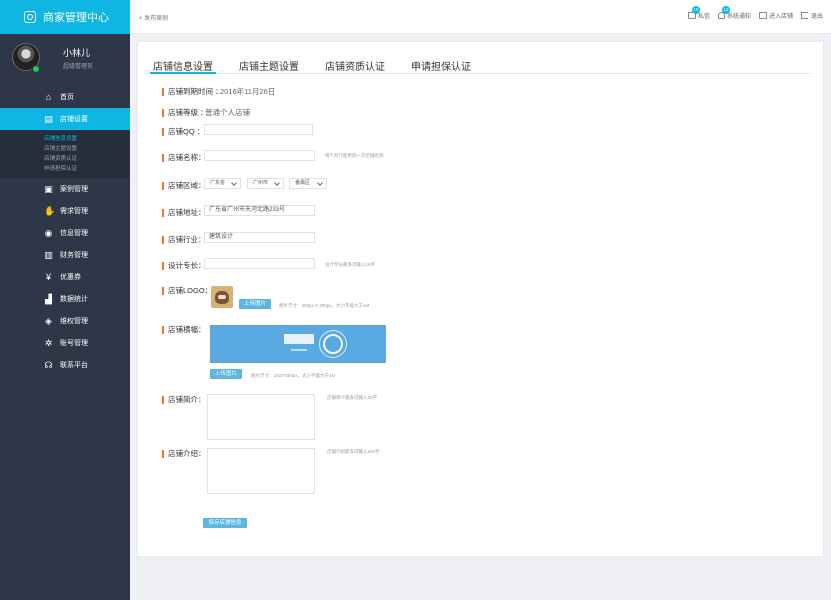 The height and width of the screenshot is (600, 831). Describe the element at coordinates (324, 305) in the screenshot. I see `logo-hint: 图片尺寸：300px X 300px，大小不能大于1M` at that location.